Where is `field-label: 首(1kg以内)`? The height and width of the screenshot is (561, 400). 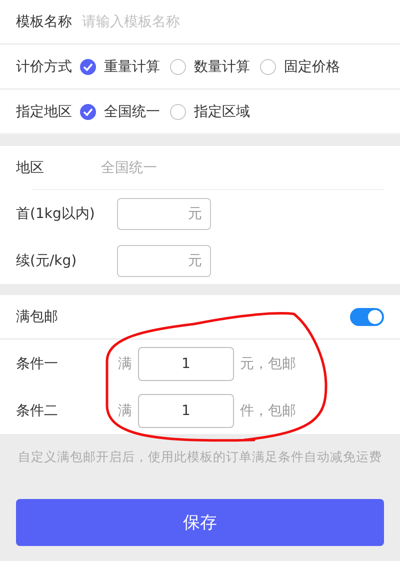
field-label: 首(1kg以内) is located at coordinates (56, 213).